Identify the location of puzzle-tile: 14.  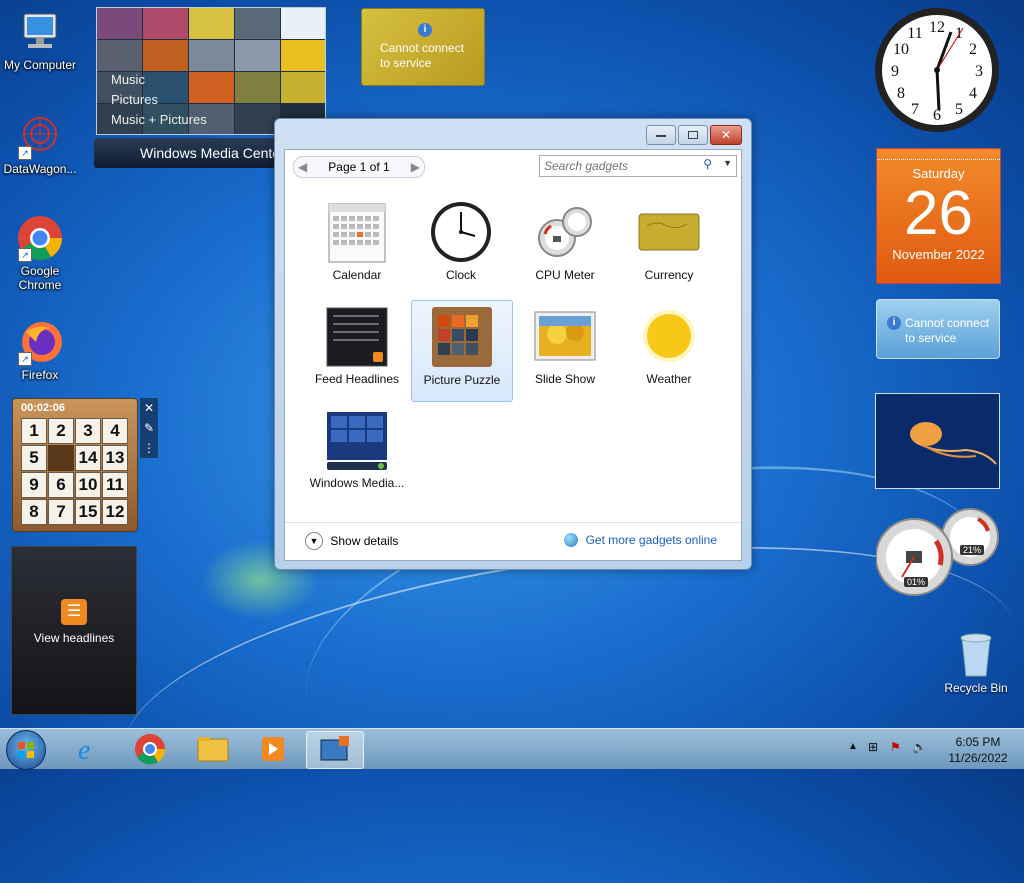
(88, 458).